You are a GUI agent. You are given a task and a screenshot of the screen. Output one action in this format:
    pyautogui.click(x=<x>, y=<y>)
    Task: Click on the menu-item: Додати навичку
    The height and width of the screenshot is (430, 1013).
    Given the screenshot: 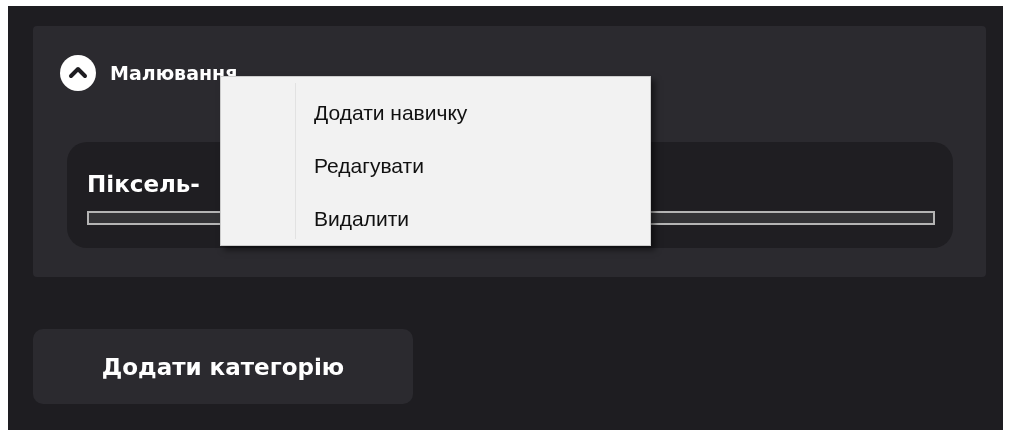 What is the action you would take?
    pyautogui.click(x=391, y=119)
    